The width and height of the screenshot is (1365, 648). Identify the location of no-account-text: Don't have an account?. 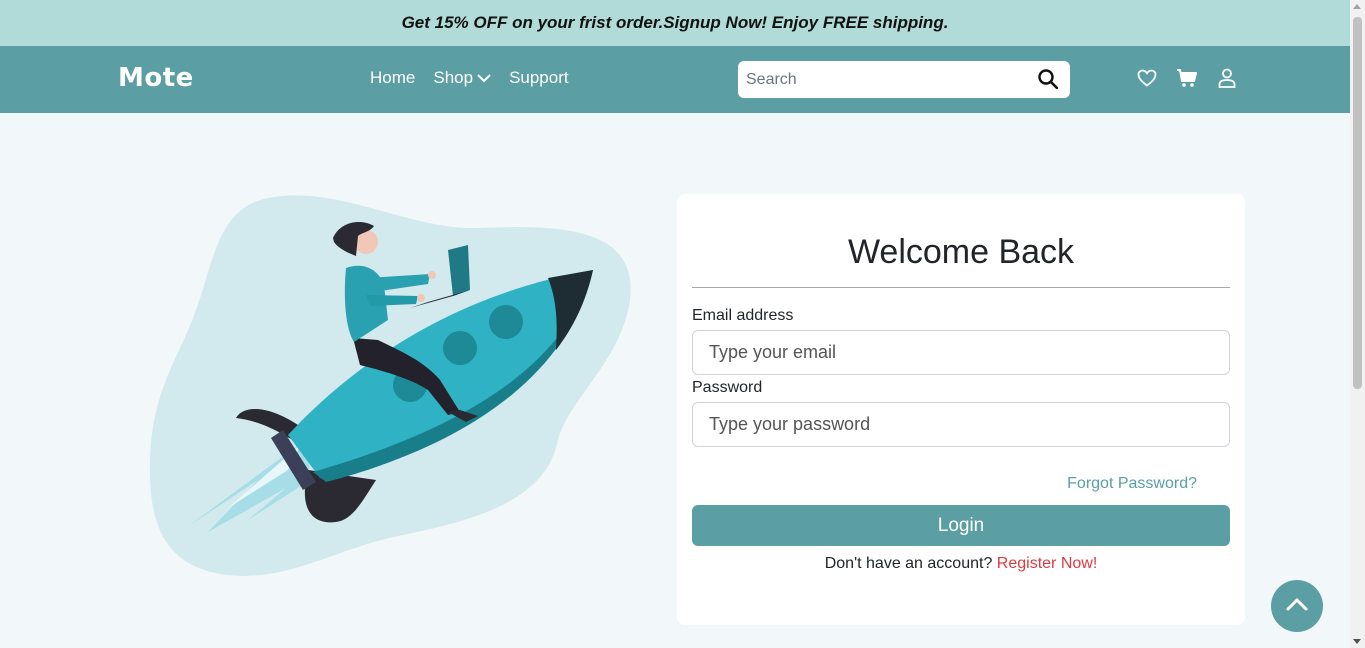
(908, 563).